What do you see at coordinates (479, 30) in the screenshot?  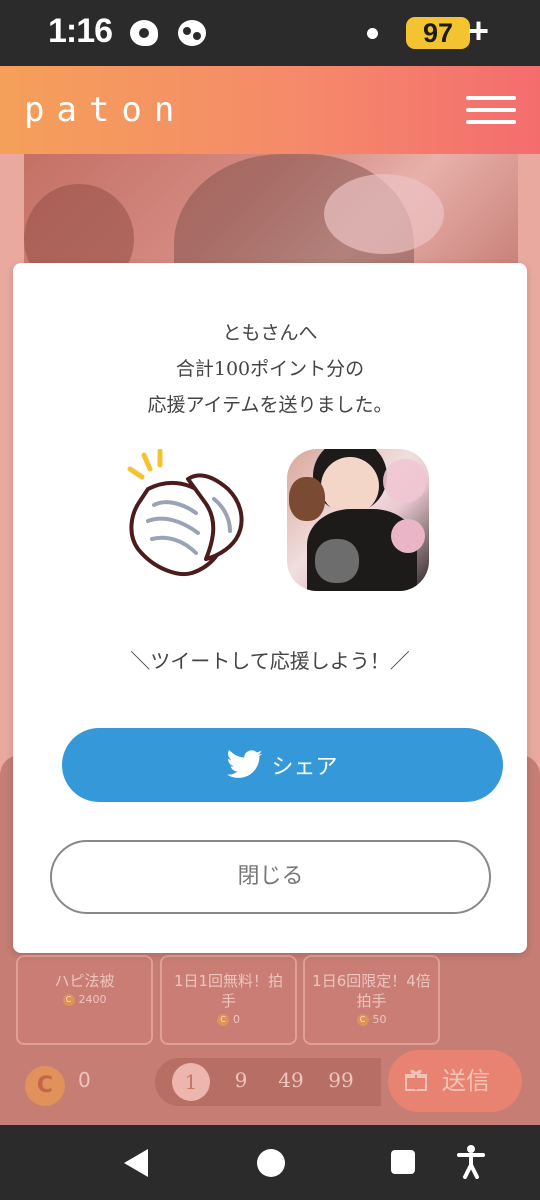 I see `battery-charging-indicator: +` at bounding box center [479, 30].